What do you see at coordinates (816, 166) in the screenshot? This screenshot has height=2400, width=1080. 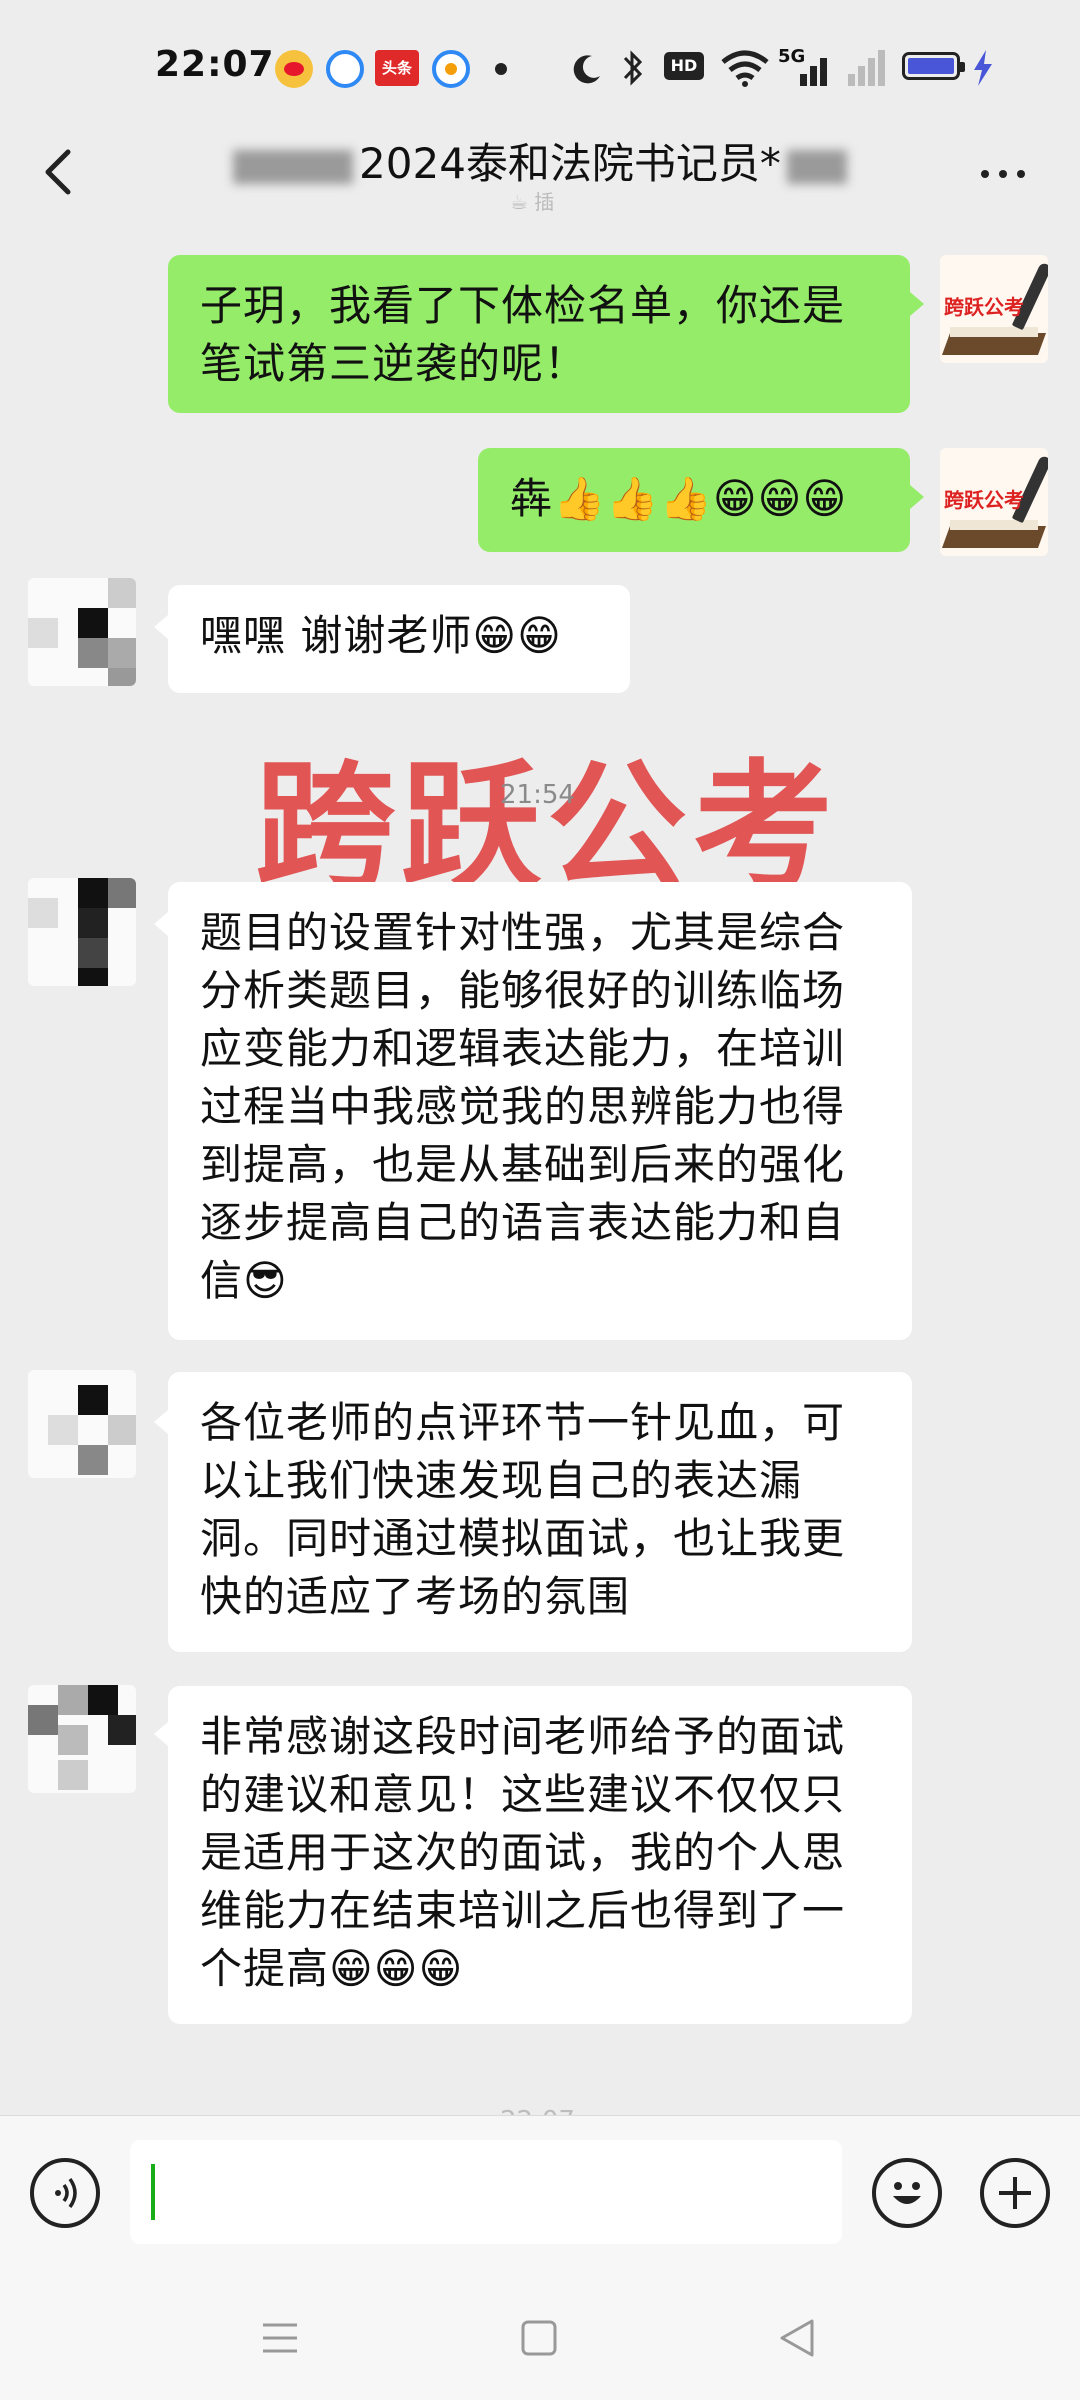 I see `redacted-name-suffix` at bounding box center [816, 166].